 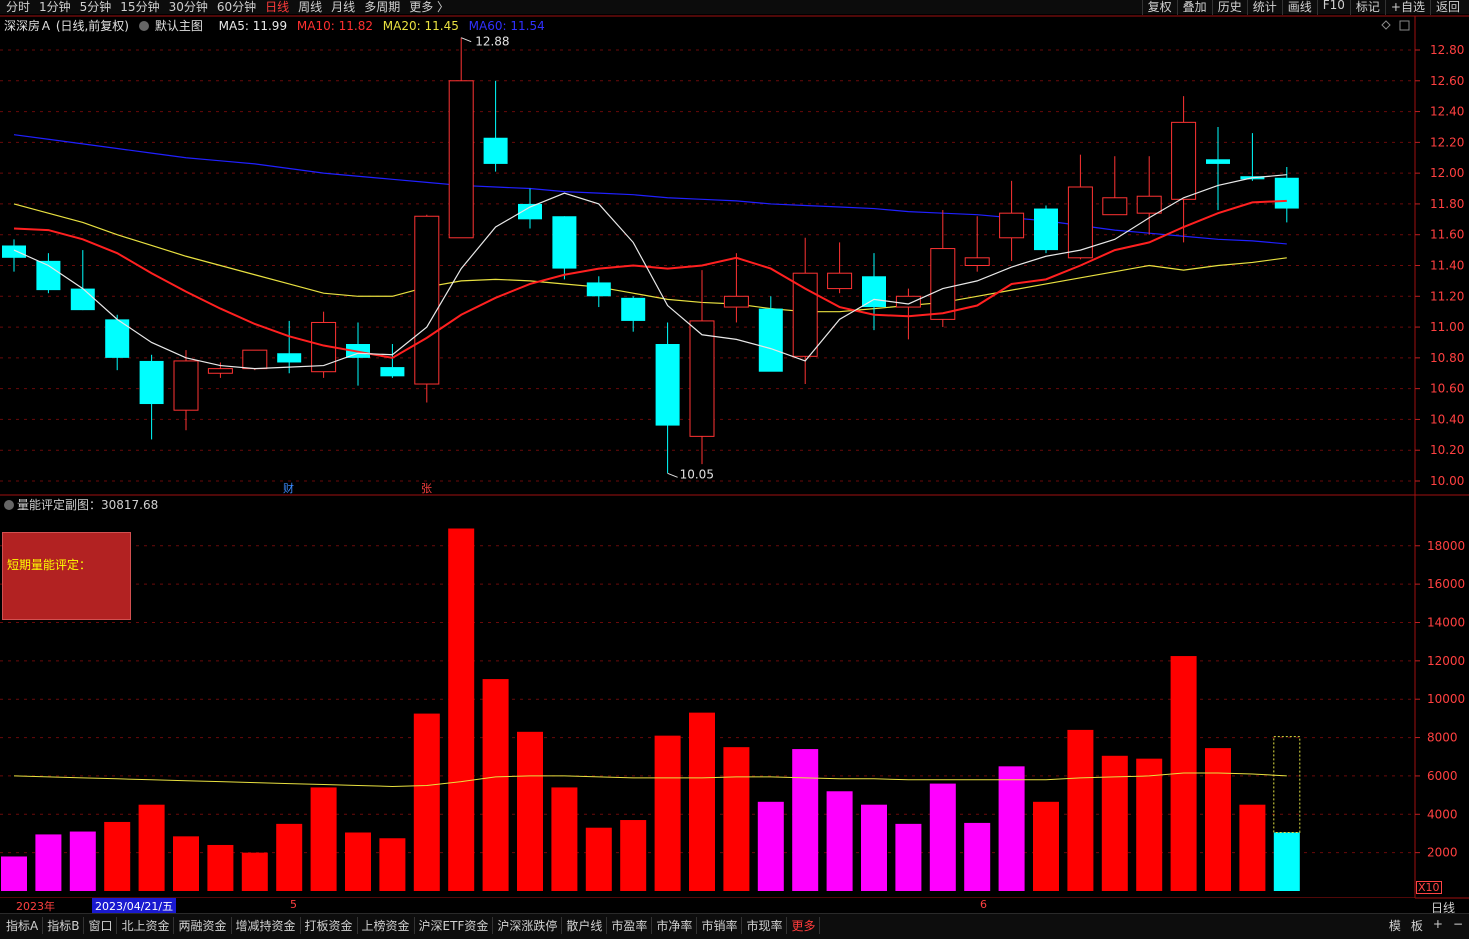 I want to click on volume-tick-label: 6000, so click(x=1442, y=776).